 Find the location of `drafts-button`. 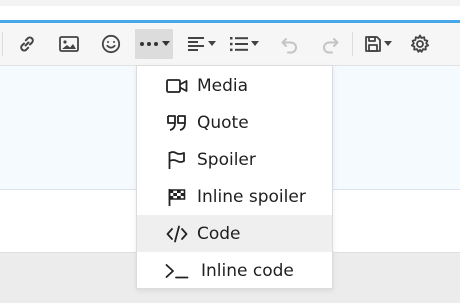

drafts-button is located at coordinates (378, 44).